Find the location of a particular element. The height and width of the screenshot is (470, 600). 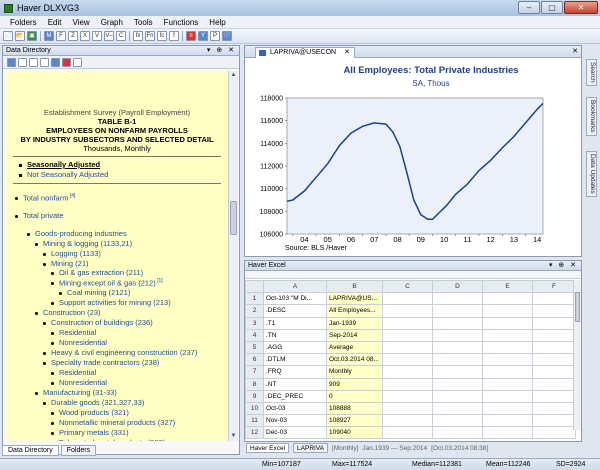

cell-a: .T1 is located at coordinates (295, 323).